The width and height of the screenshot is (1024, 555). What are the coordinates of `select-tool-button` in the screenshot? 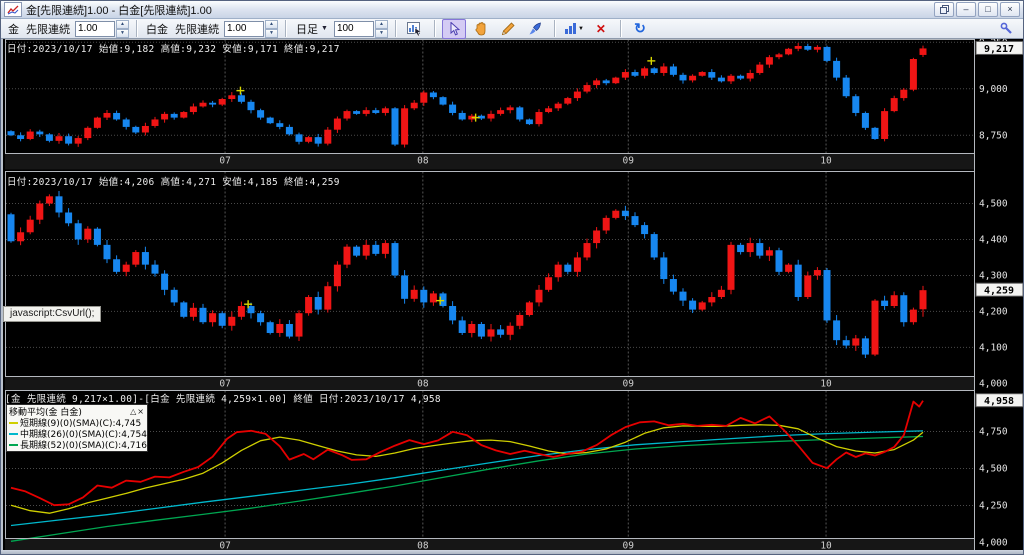 It's located at (453, 28).